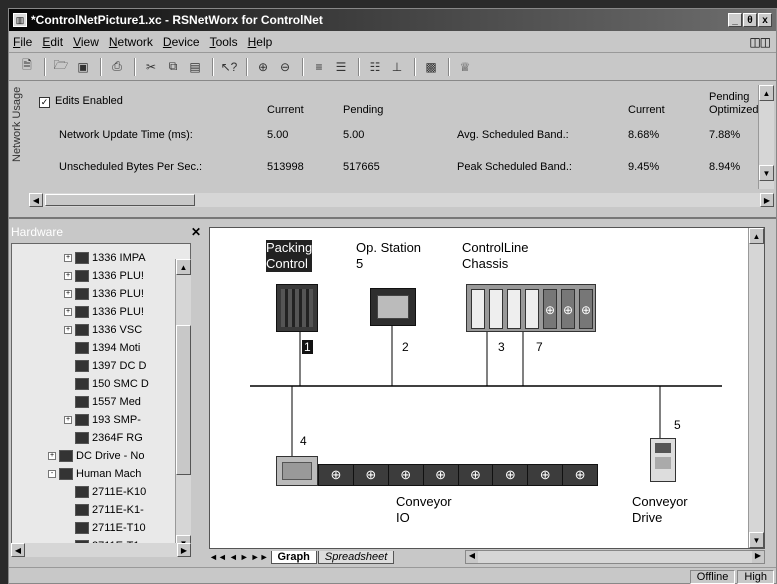 Image resolution: width=777 pixels, height=584 pixels. I want to click on menu-help: Help, so click(260, 42).